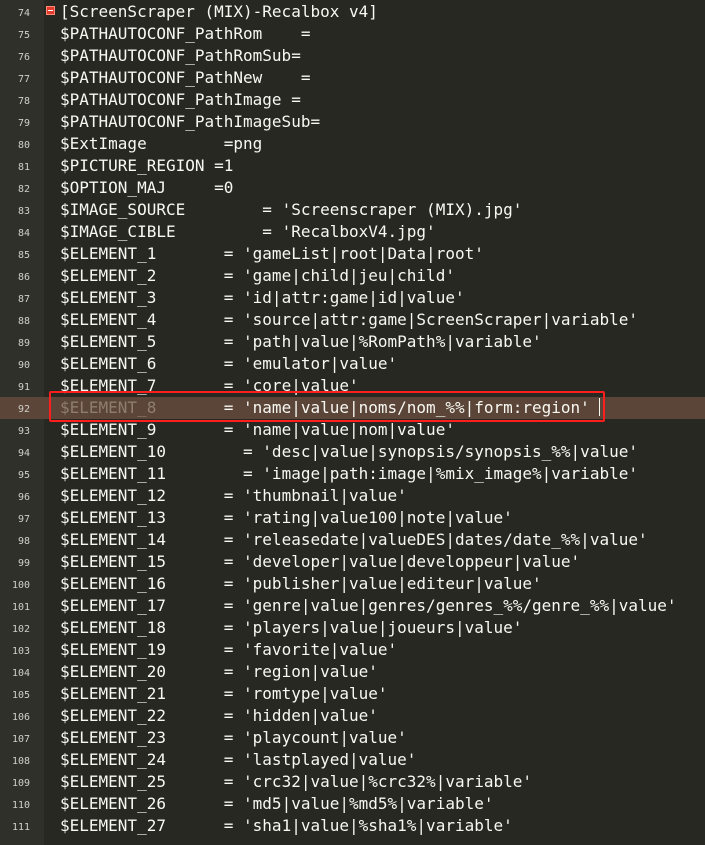  I want to click on line-number: 92, so click(23, 409).